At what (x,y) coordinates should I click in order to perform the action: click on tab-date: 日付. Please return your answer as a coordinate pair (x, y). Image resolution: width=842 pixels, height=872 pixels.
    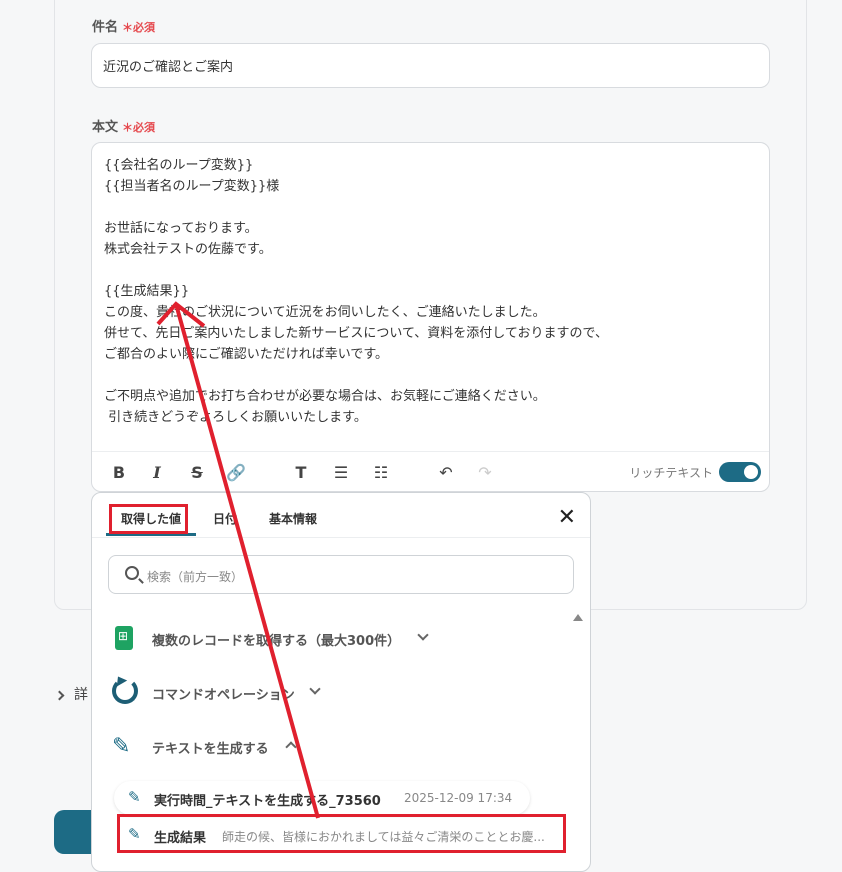
    Looking at the image, I should click on (225, 518).